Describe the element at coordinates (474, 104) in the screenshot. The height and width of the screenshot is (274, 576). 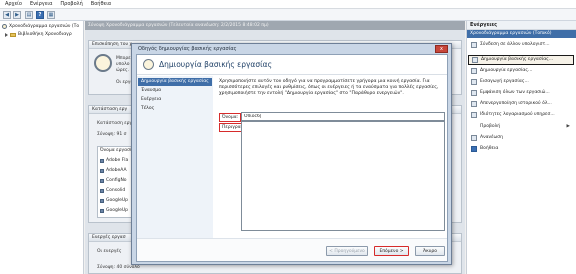
I see `disable-history-icon` at that location.